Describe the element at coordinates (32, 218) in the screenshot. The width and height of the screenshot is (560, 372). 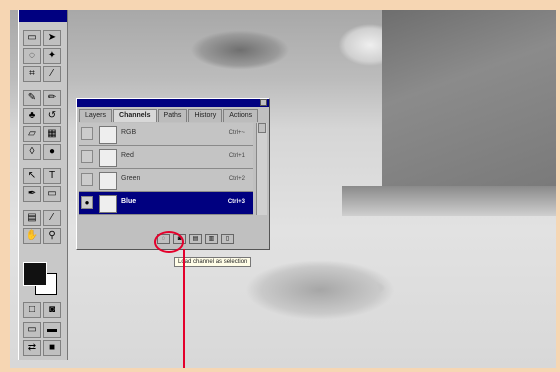
I see `notes-tool-icon: ▤` at that location.